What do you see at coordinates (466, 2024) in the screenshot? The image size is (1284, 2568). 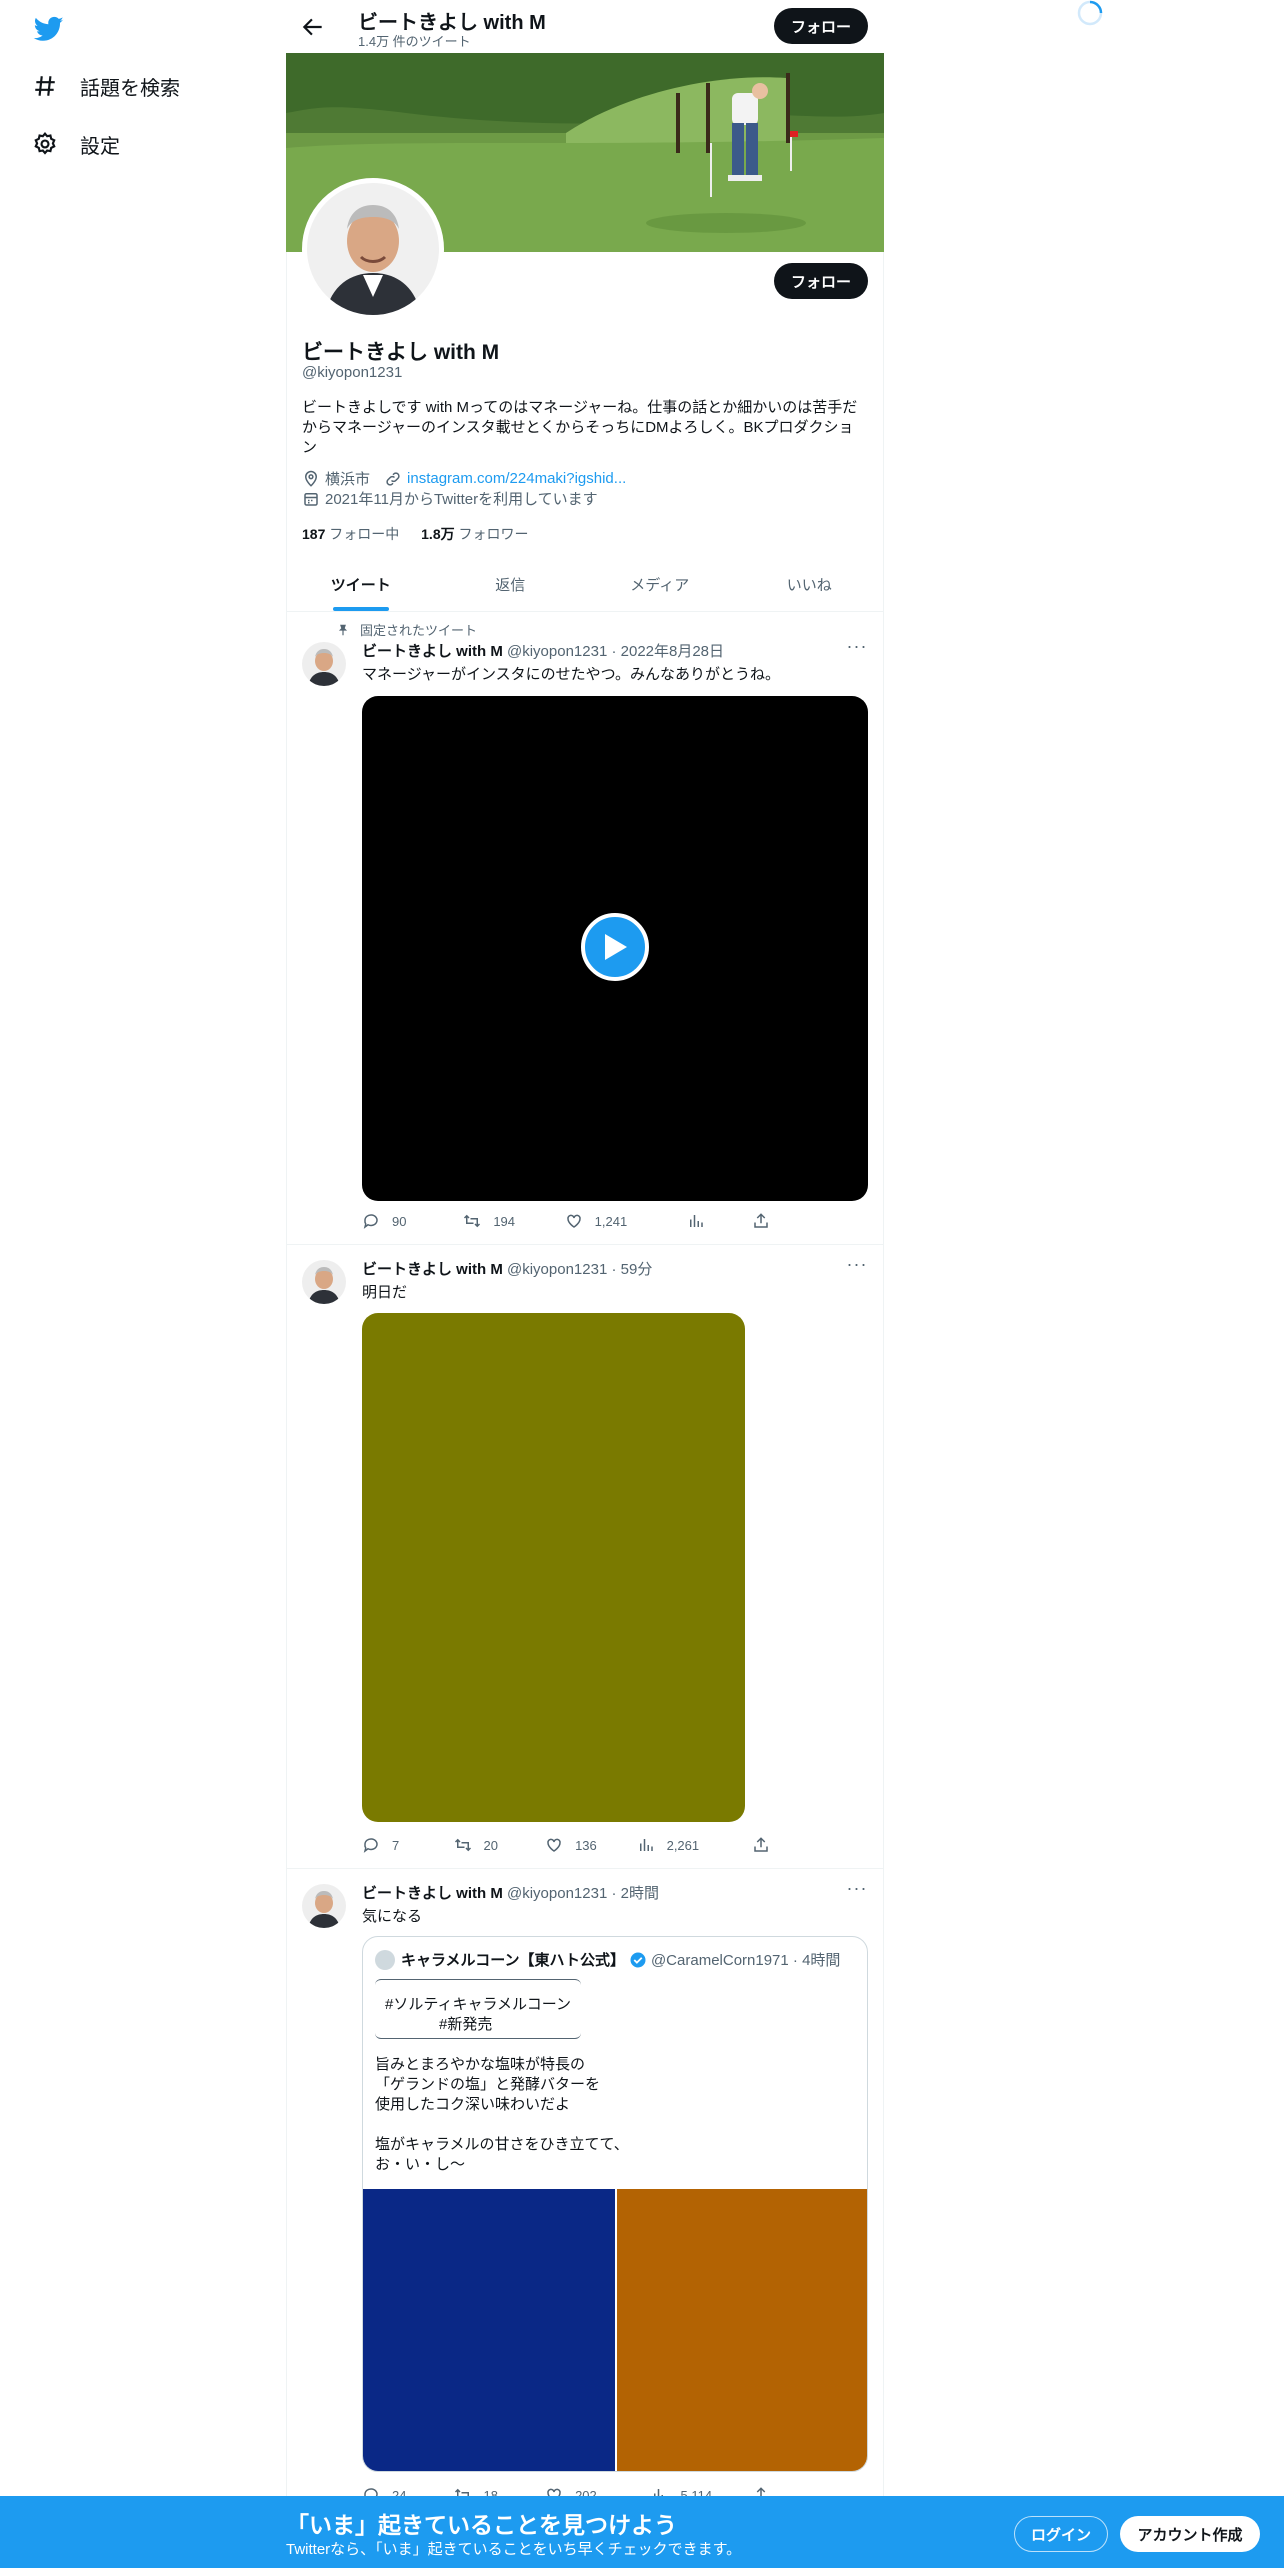 I see `quote-line: #新発売` at bounding box center [466, 2024].